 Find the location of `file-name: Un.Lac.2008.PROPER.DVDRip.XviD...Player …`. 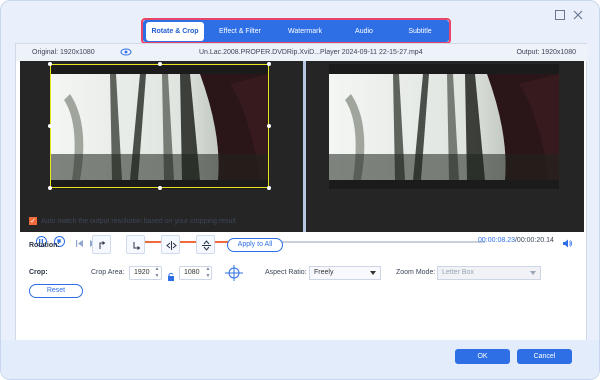

file-name: Un.Lac.2008.PROPER.DVDRip.XviD...Player … is located at coordinates (311, 52).